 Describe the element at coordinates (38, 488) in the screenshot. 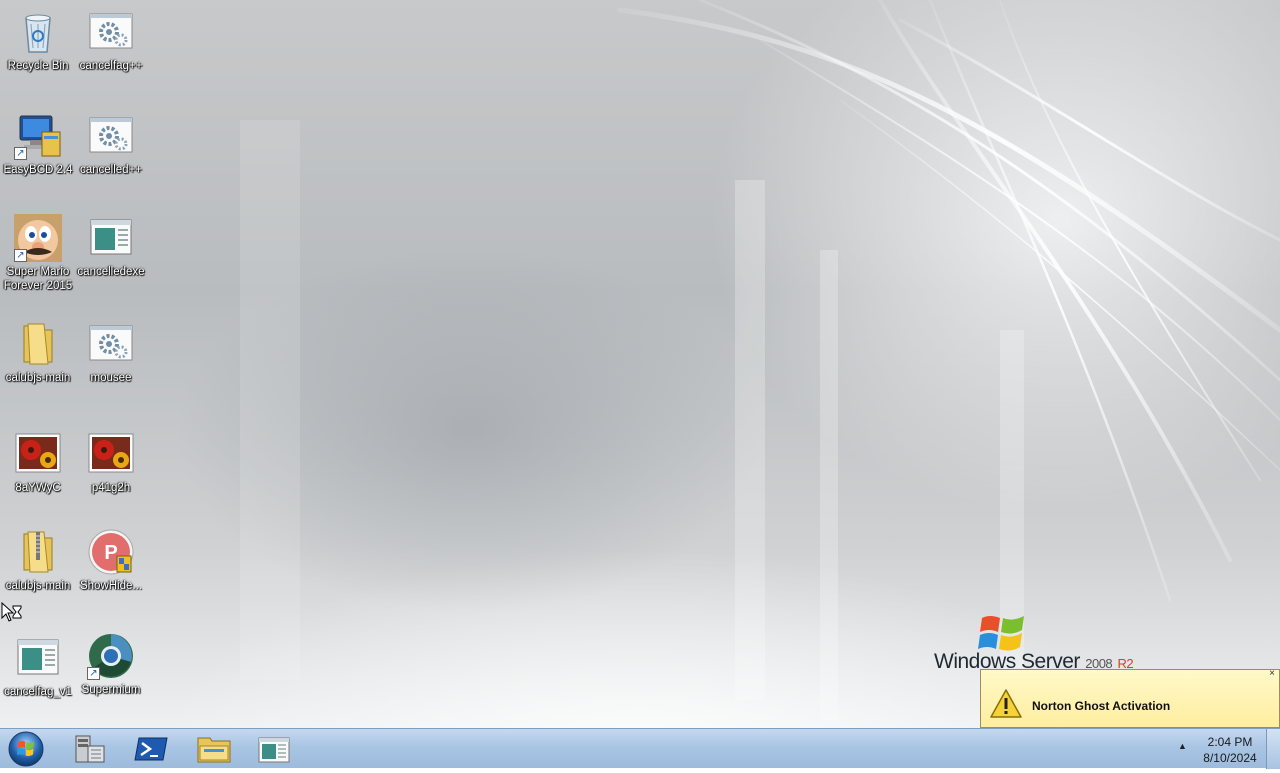

I see `desktop-icon-label: 8aYWyC` at that location.